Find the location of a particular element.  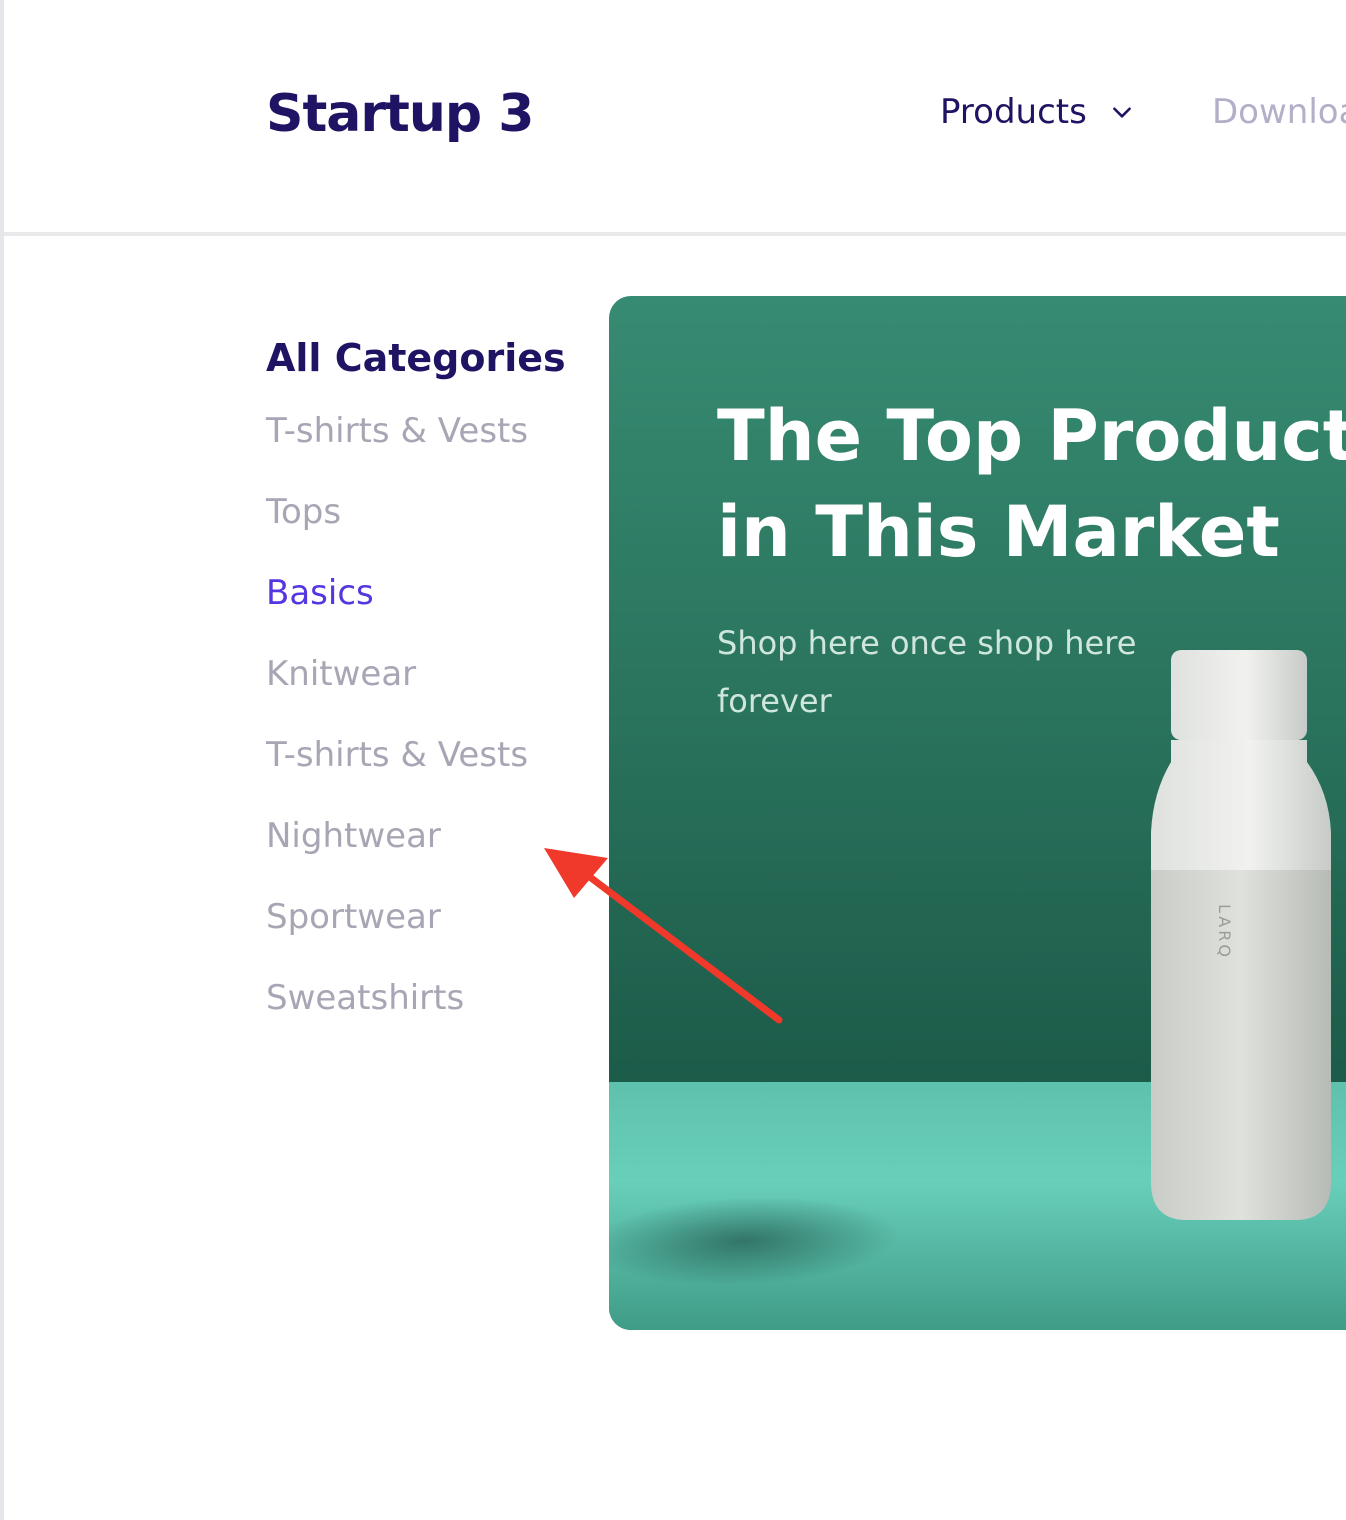

bottle-brand-label: LARQ is located at coordinates (1224, 932).